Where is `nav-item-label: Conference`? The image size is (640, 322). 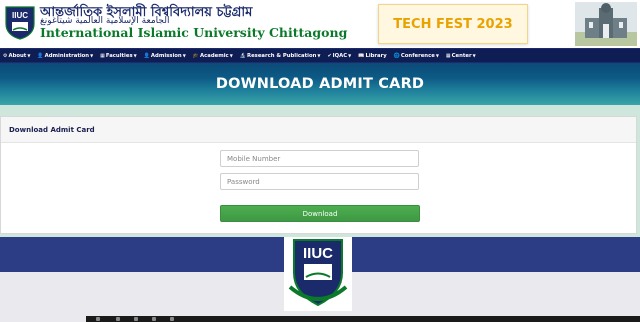
nav-item-label: Conference is located at coordinates (417, 55).